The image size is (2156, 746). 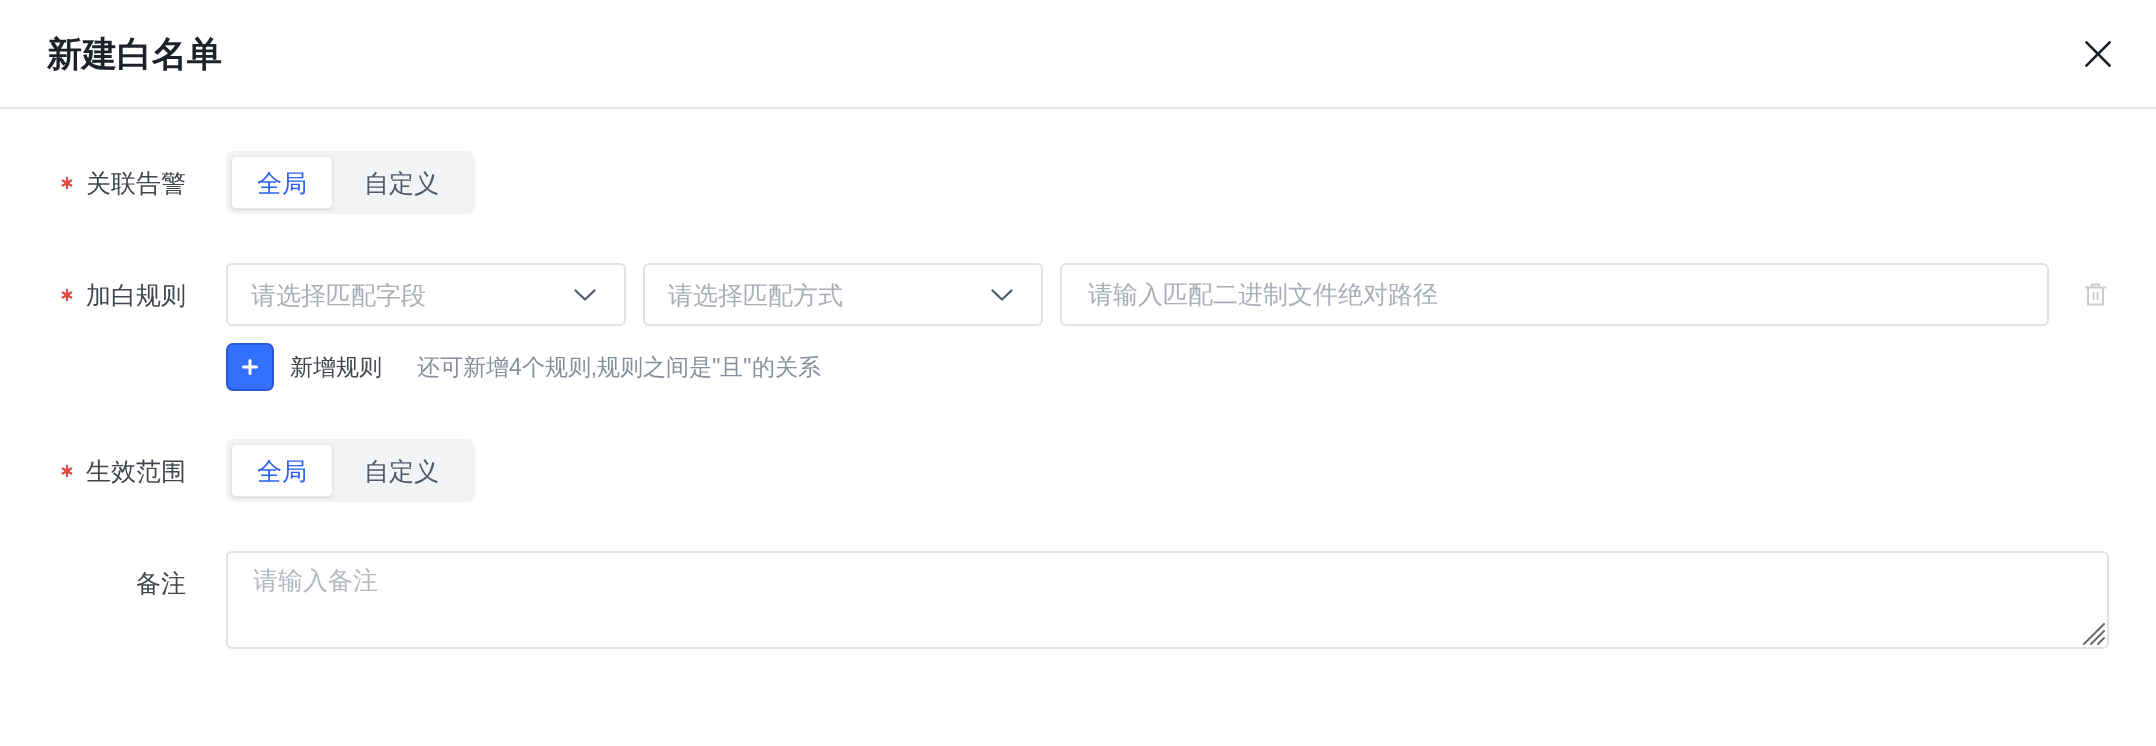 What do you see at coordinates (1167, 600) in the screenshot?
I see `remark-field: 请输入备注` at bounding box center [1167, 600].